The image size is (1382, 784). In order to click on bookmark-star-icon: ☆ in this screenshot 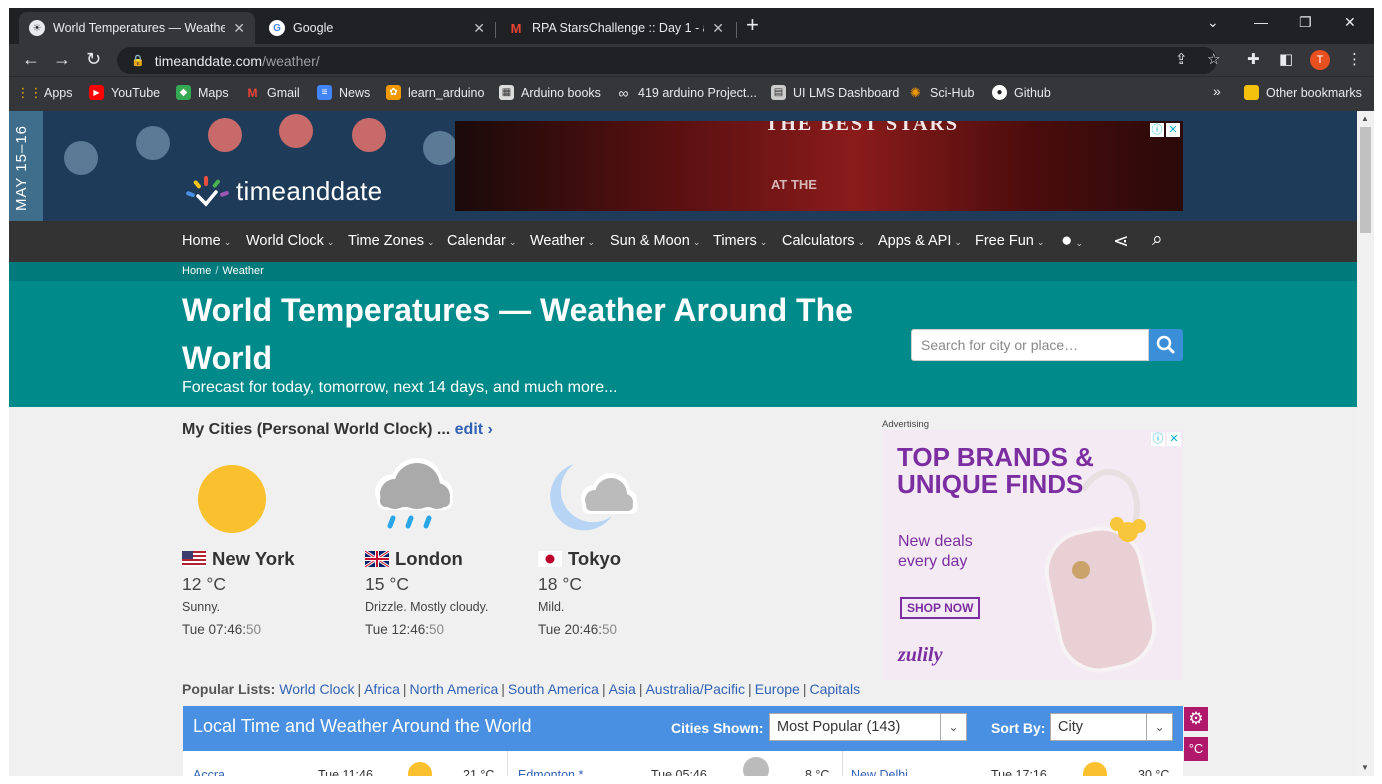, I will do `click(1213, 59)`.